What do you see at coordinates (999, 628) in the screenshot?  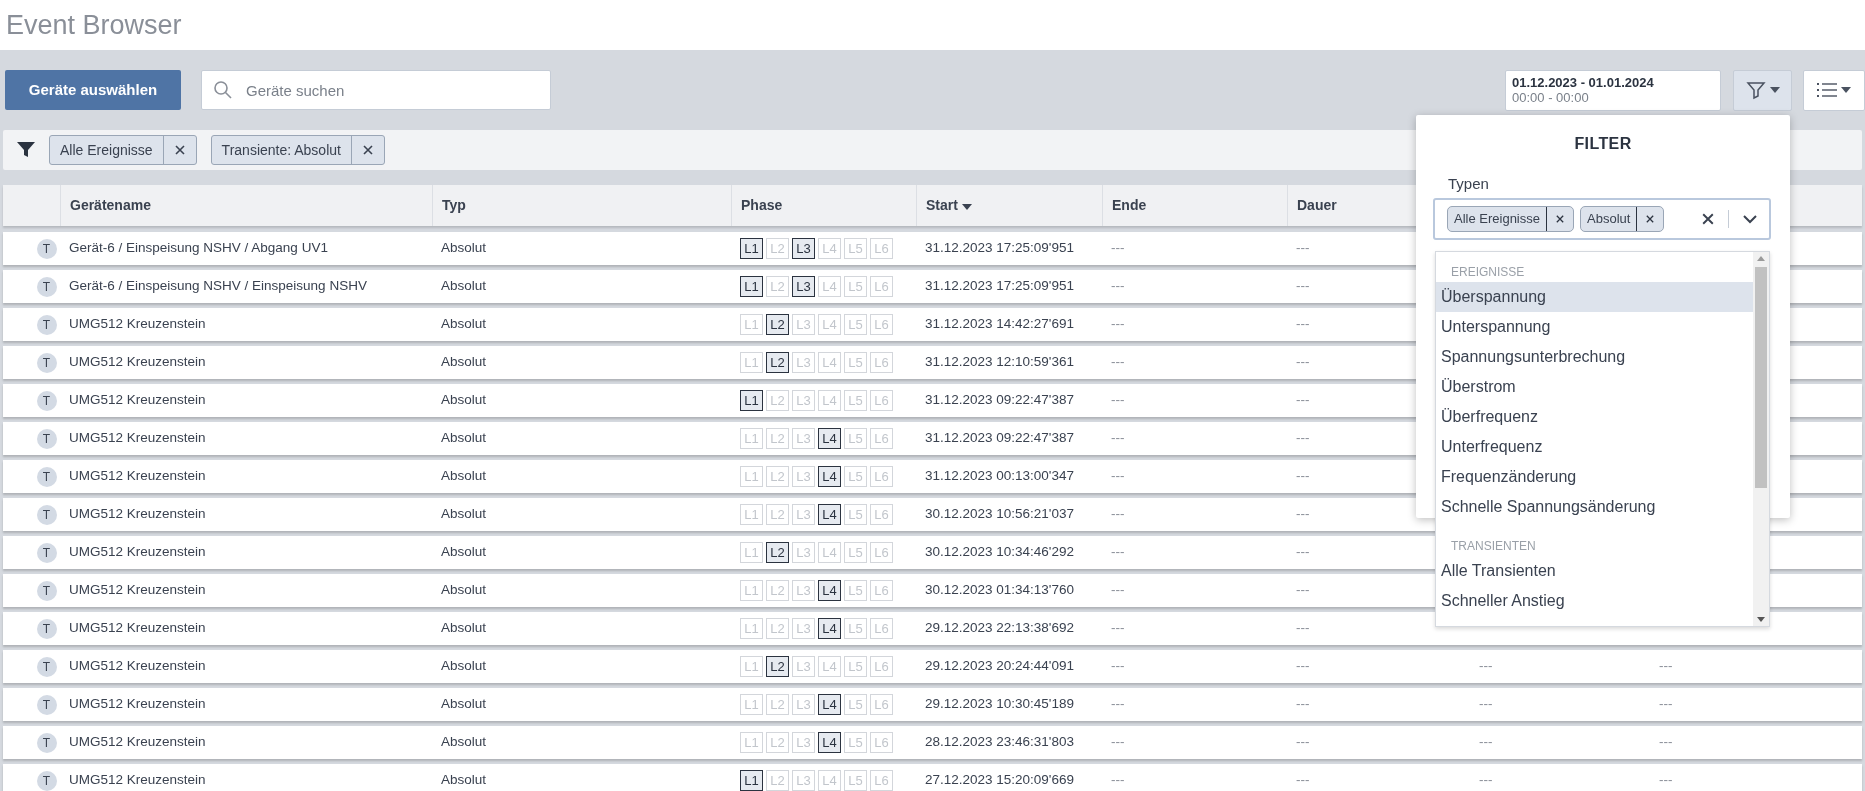 I see `table-cell-text: 29.12.2023 22:13:38'692` at bounding box center [999, 628].